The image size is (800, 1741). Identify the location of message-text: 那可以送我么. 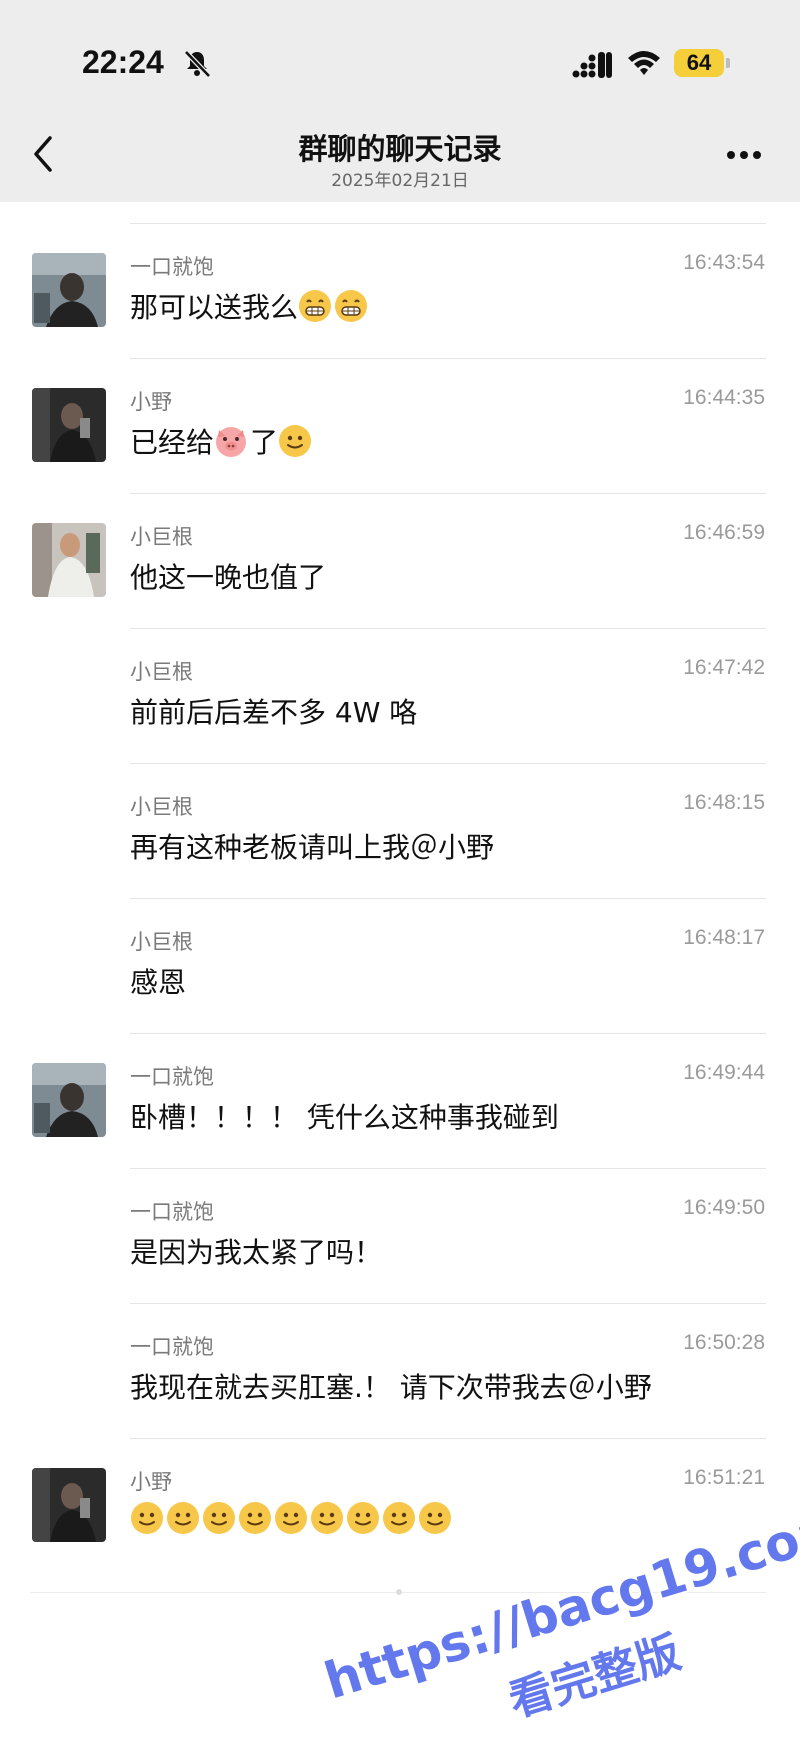
(250, 306).